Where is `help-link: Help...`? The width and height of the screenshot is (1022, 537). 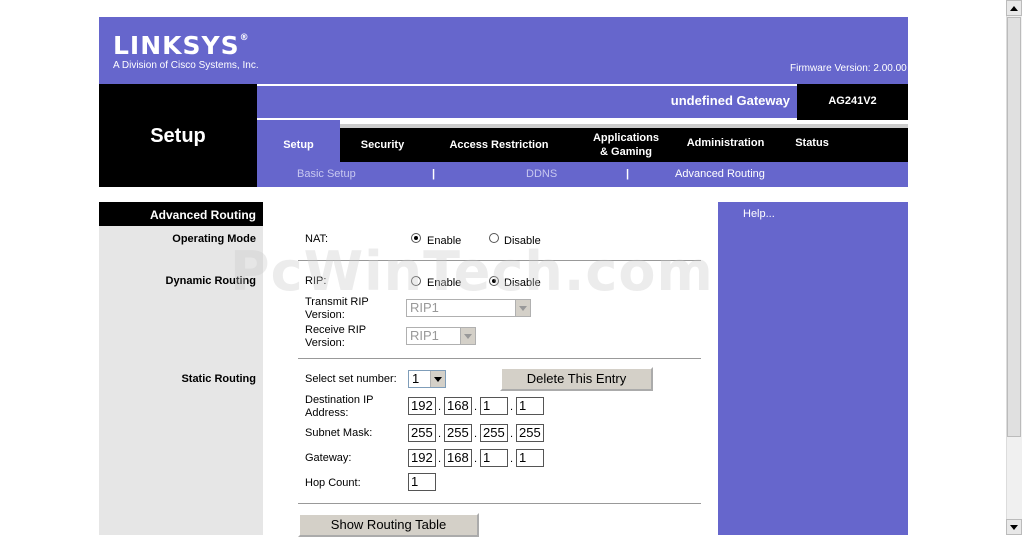
help-link: Help... is located at coordinates (759, 214).